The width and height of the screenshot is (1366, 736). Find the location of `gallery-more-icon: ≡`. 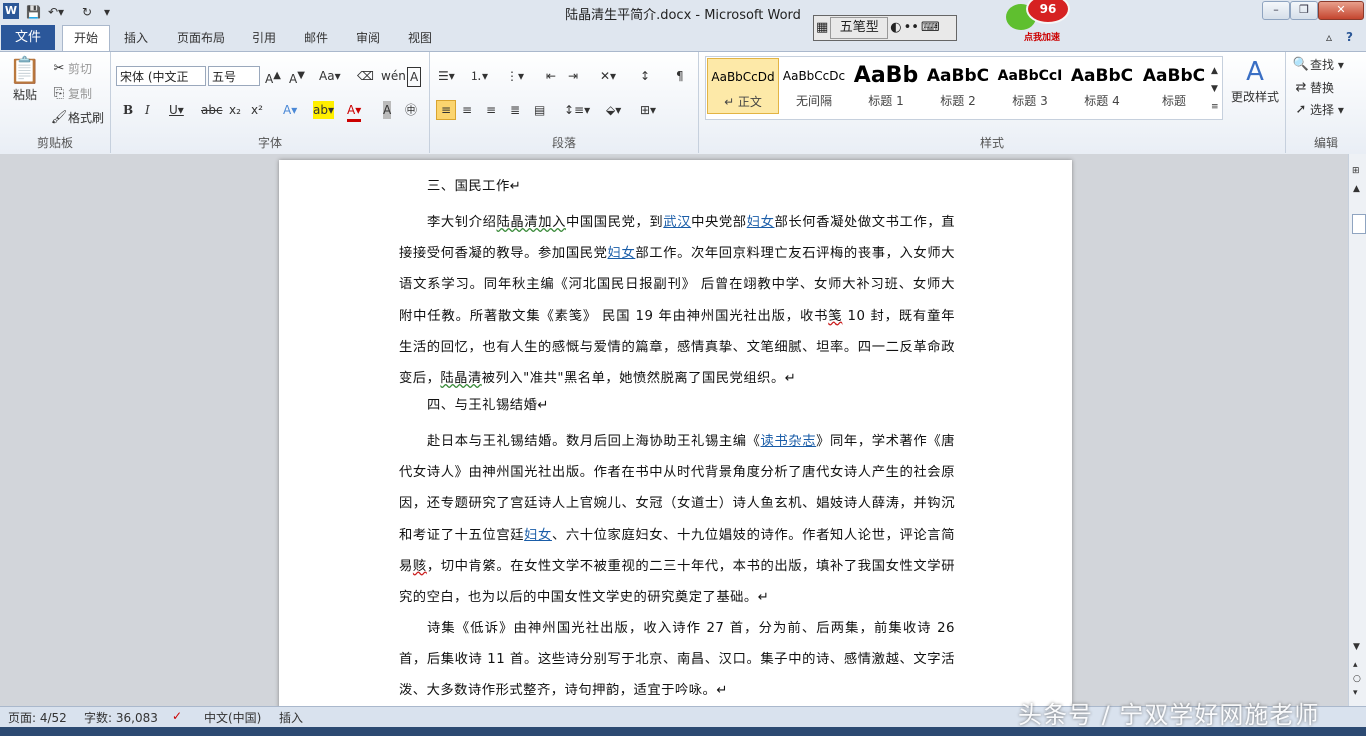

gallery-more-icon: ≡ is located at coordinates (1215, 107).